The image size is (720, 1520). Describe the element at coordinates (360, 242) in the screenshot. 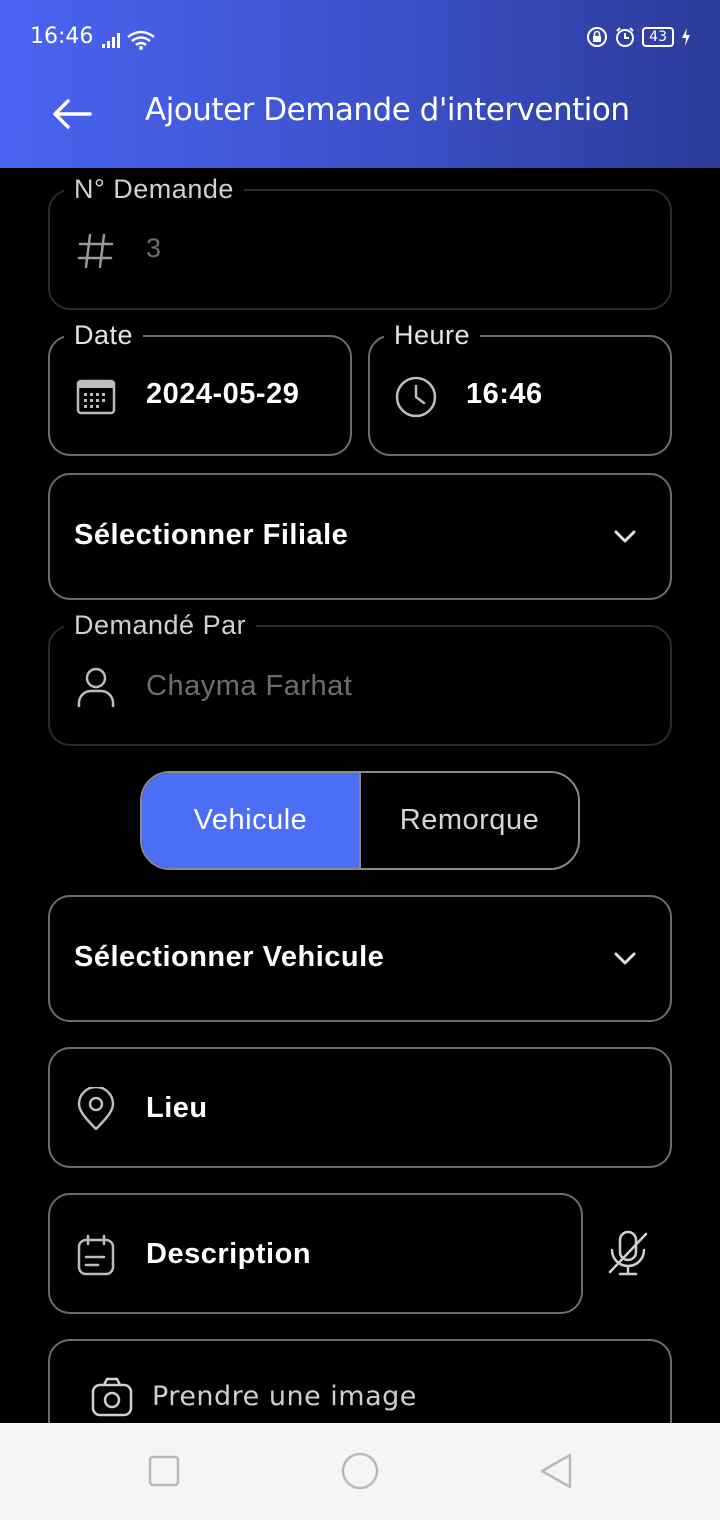

I see `numero-demande-field: N° Demande 3` at that location.